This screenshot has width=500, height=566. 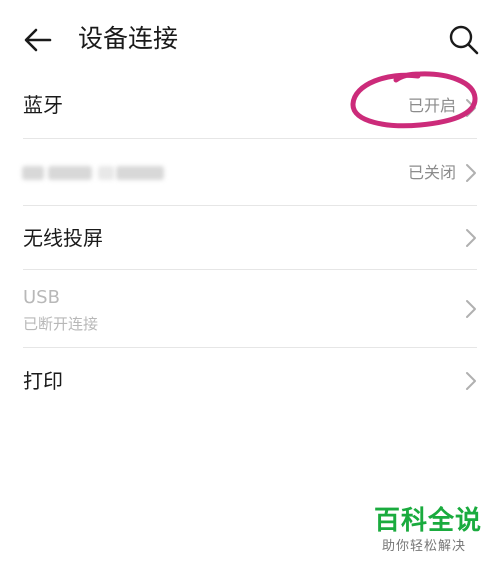 What do you see at coordinates (38, 40) in the screenshot?
I see `back-arrow-icon` at bounding box center [38, 40].